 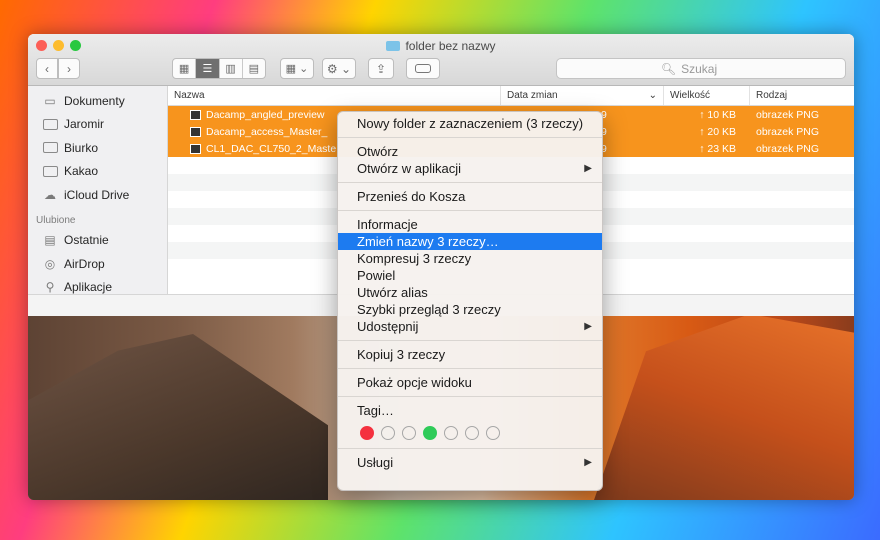 I want to click on menu-item-new-folder: Nowy folder z zaznaczeniem (3 rzeczy), so click(x=470, y=123).